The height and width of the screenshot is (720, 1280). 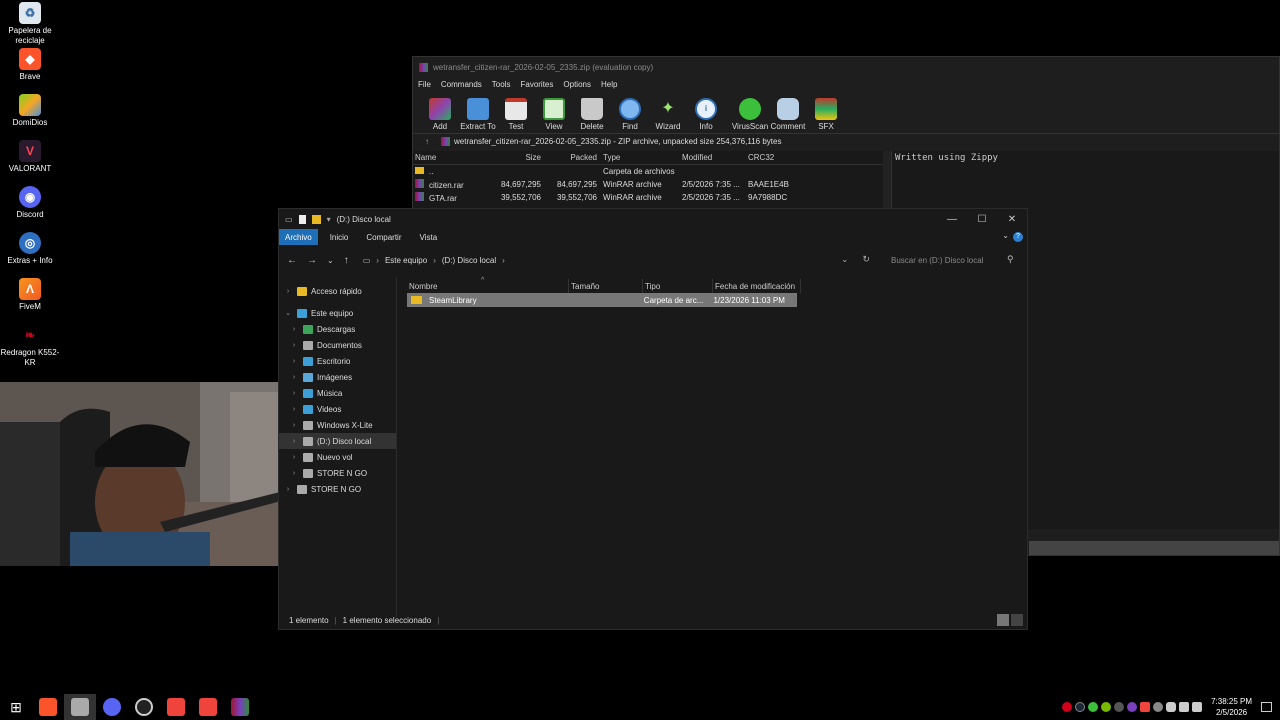 I want to click on chevron-down-icon: ⌄, so click(x=288, y=313).